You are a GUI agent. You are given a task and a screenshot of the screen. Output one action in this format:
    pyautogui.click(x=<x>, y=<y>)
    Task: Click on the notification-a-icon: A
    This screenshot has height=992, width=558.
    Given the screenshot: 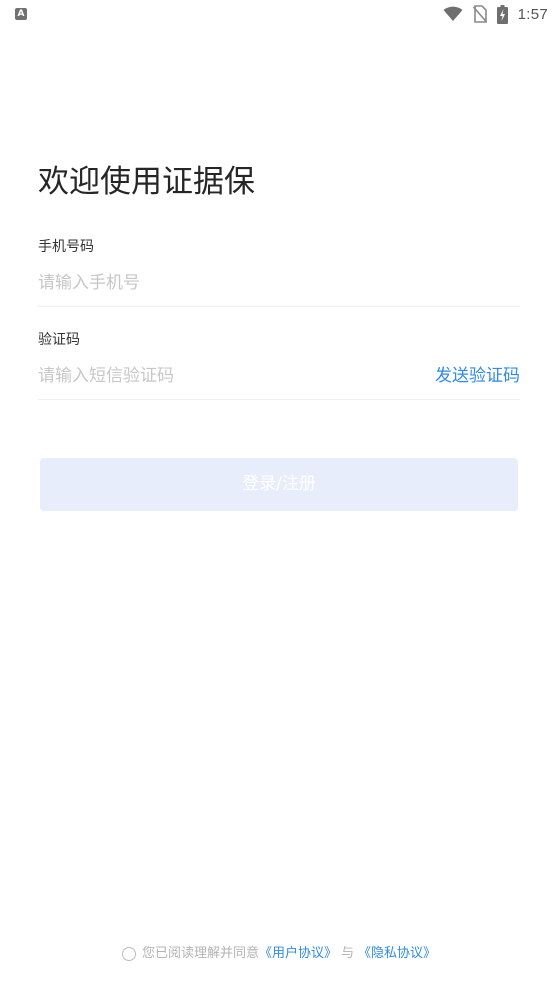 What is the action you would take?
    pyautogui.click(x=21, y=14)
    